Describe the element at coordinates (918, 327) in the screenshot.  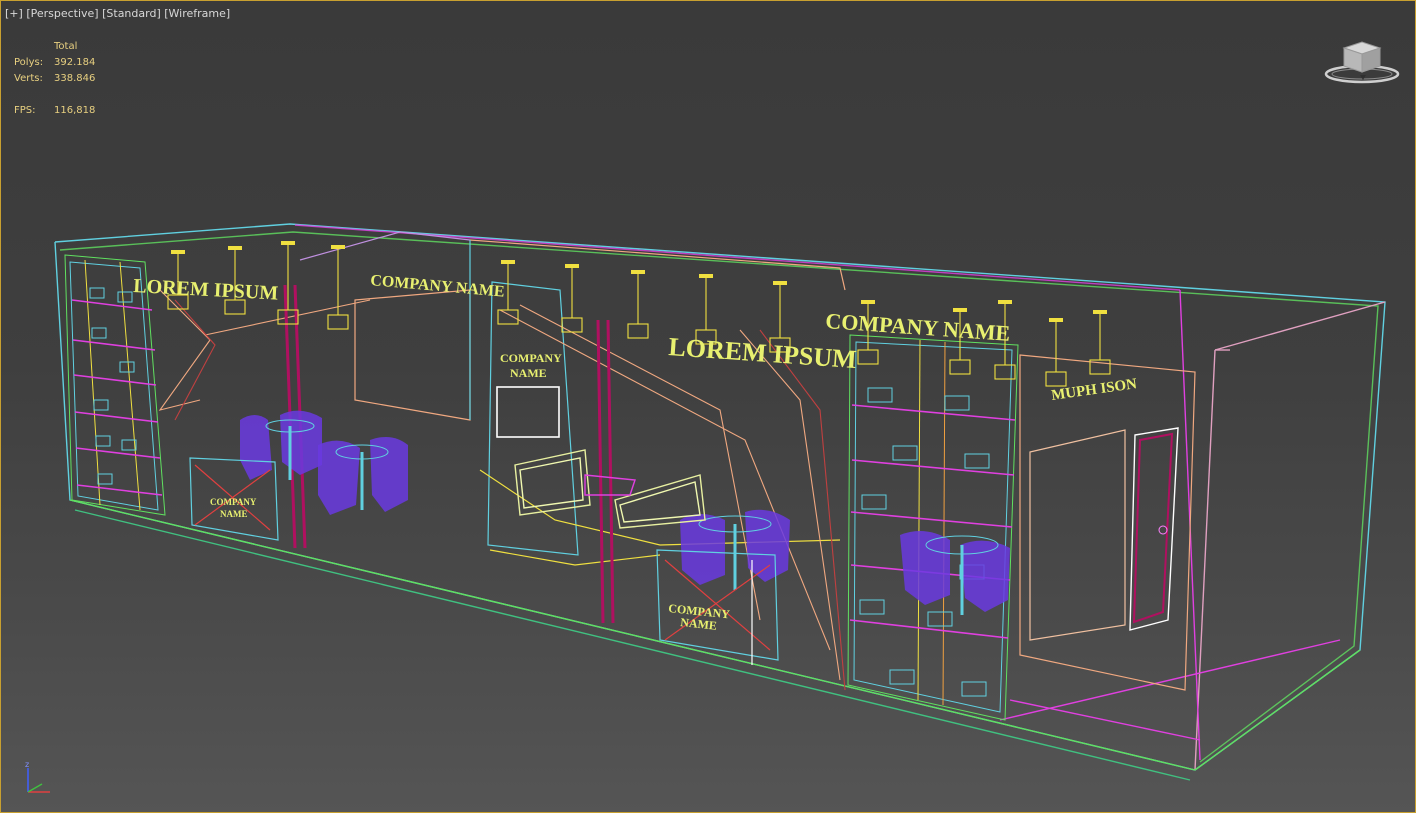
I see `sign-company-name-right: COMPANY NAME` at that location.